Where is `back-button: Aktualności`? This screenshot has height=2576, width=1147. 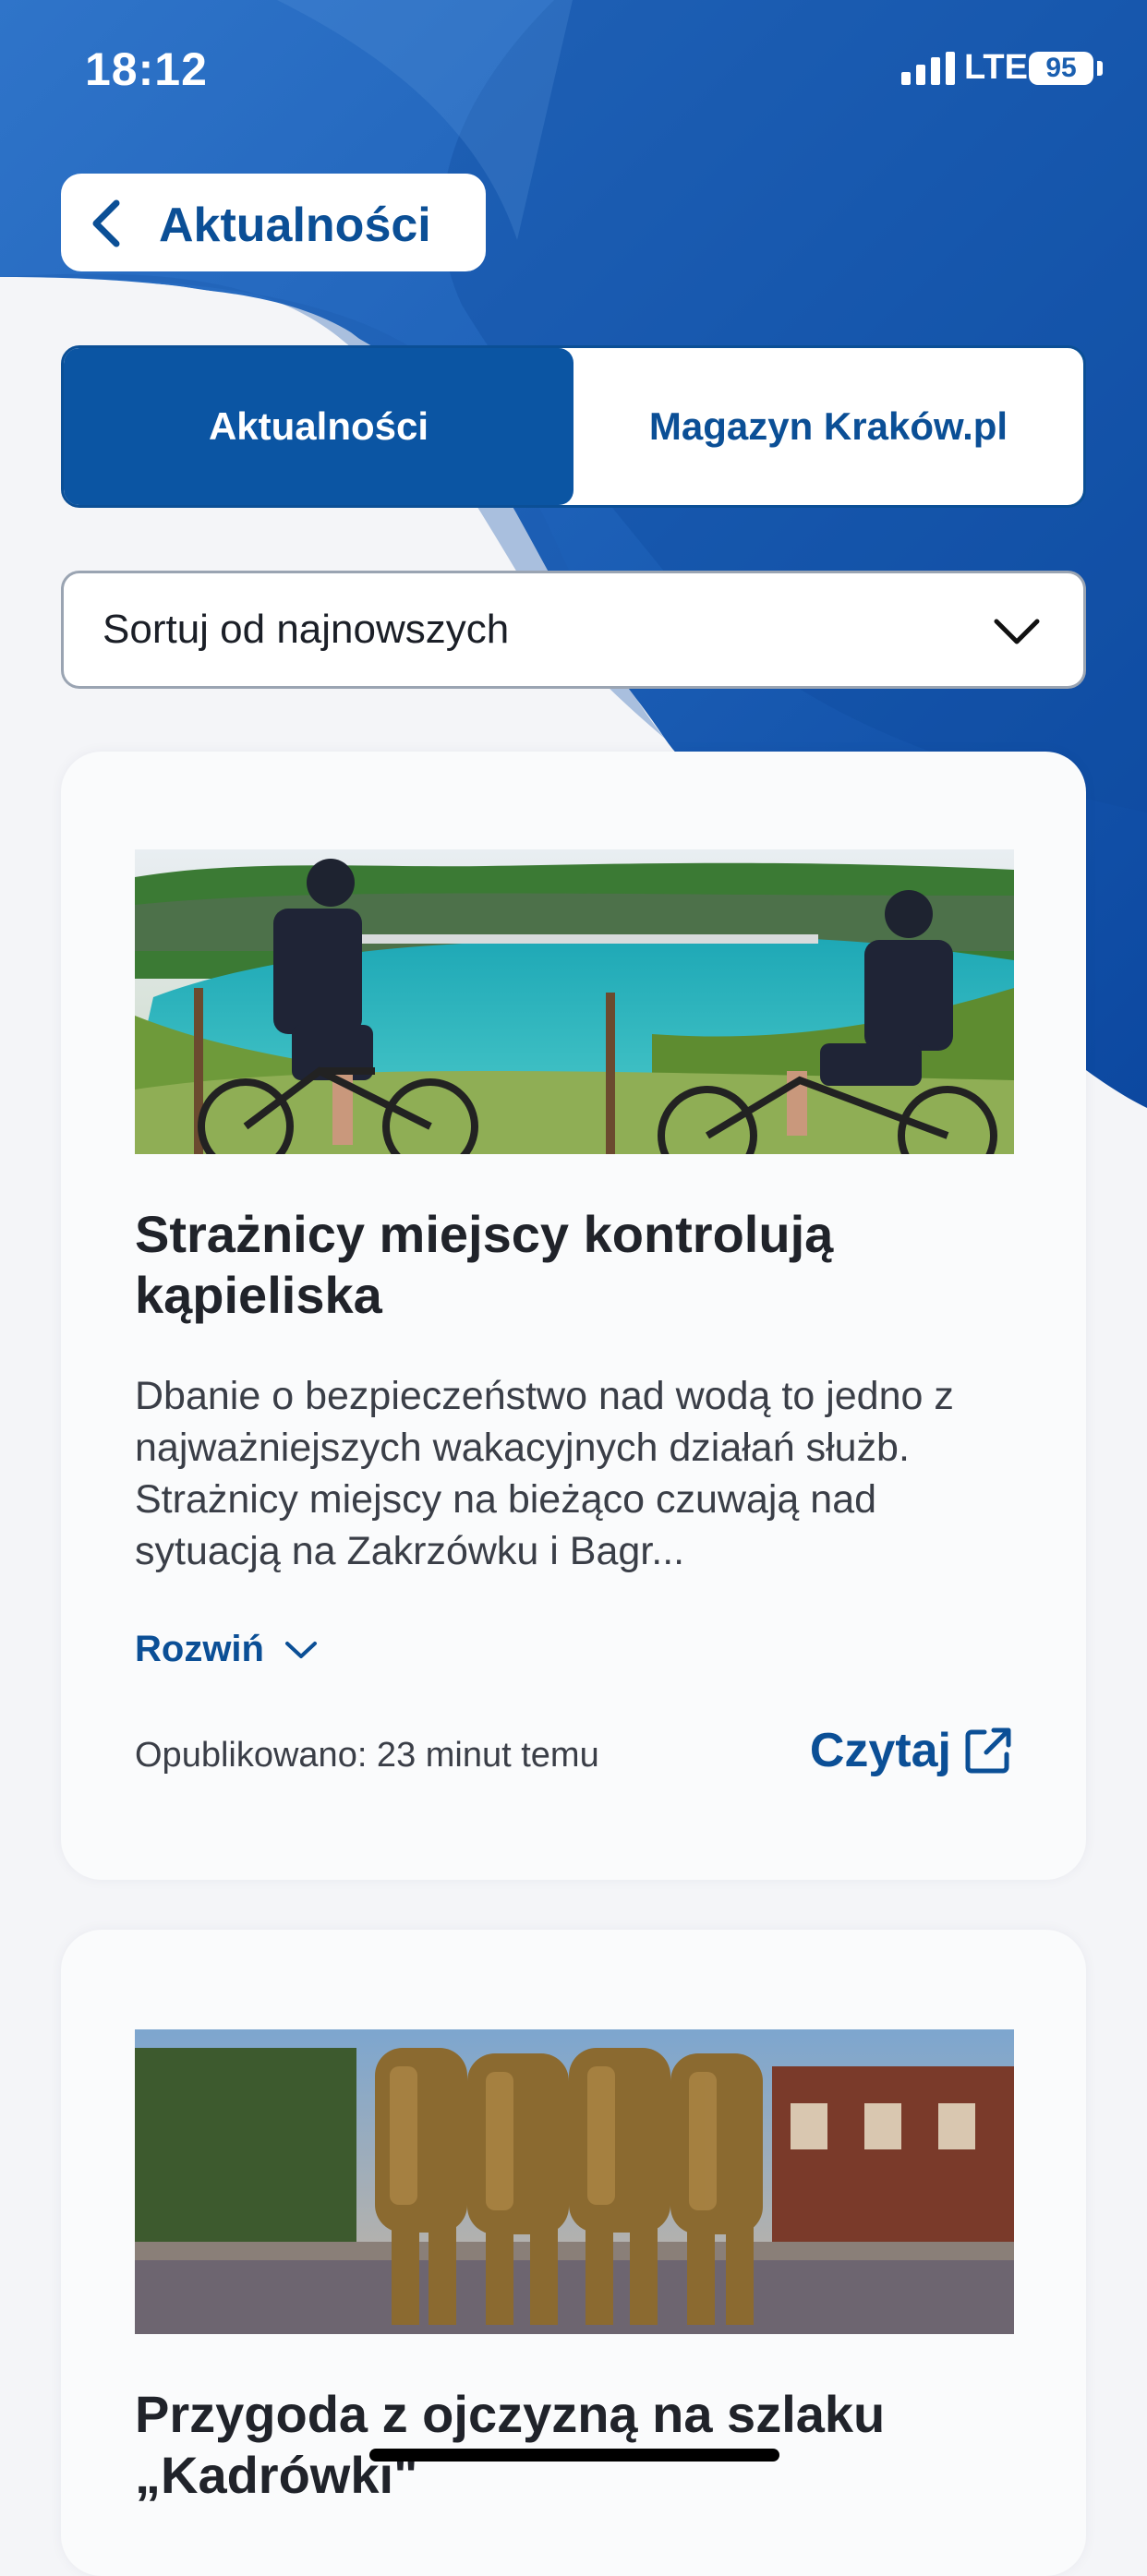 back-button: Aktualności is located at coordinates (273, 222).